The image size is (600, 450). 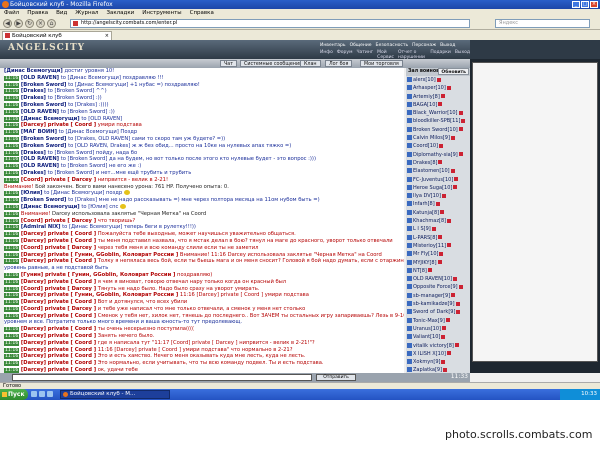 I want to click on player-item: FC-Juventus[10], so click(x=438, y=180).